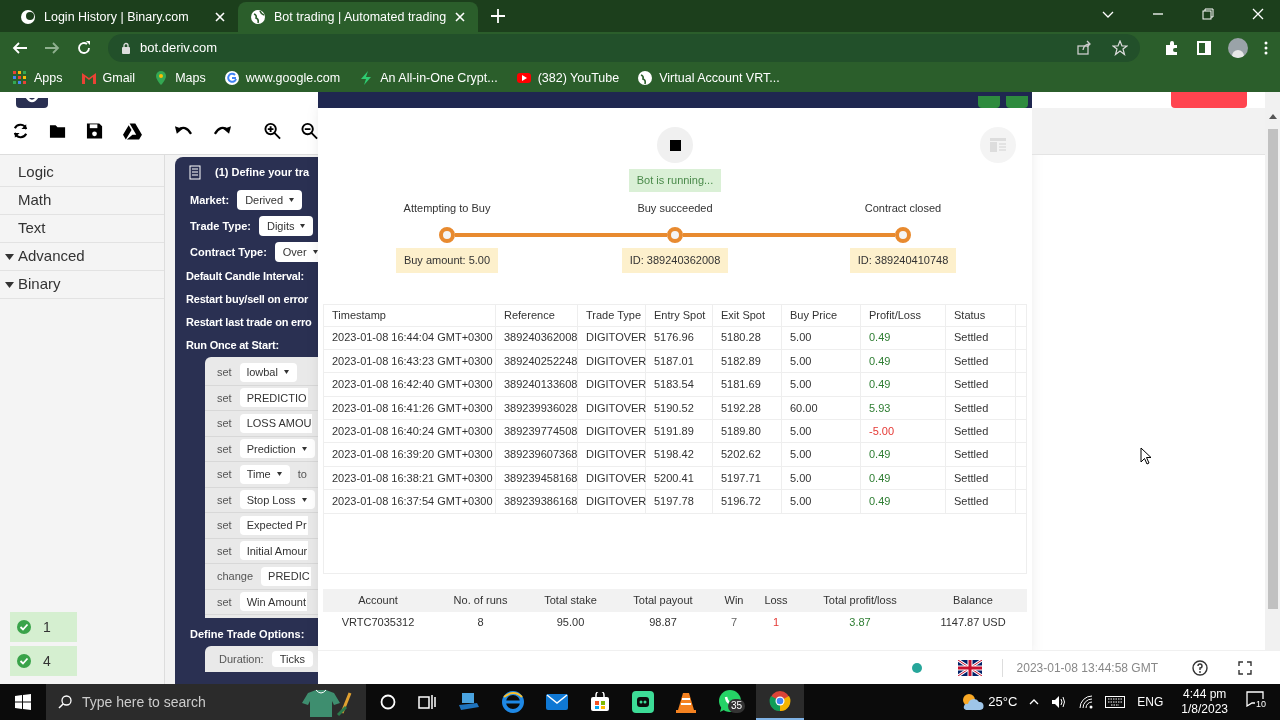 This screenshot has width=1280, height=720. What do you see at coordinates (276, 423) in the screenshot?
I see `variable-dropdown: LOSS AMOU` at bounding box center [276, 423].